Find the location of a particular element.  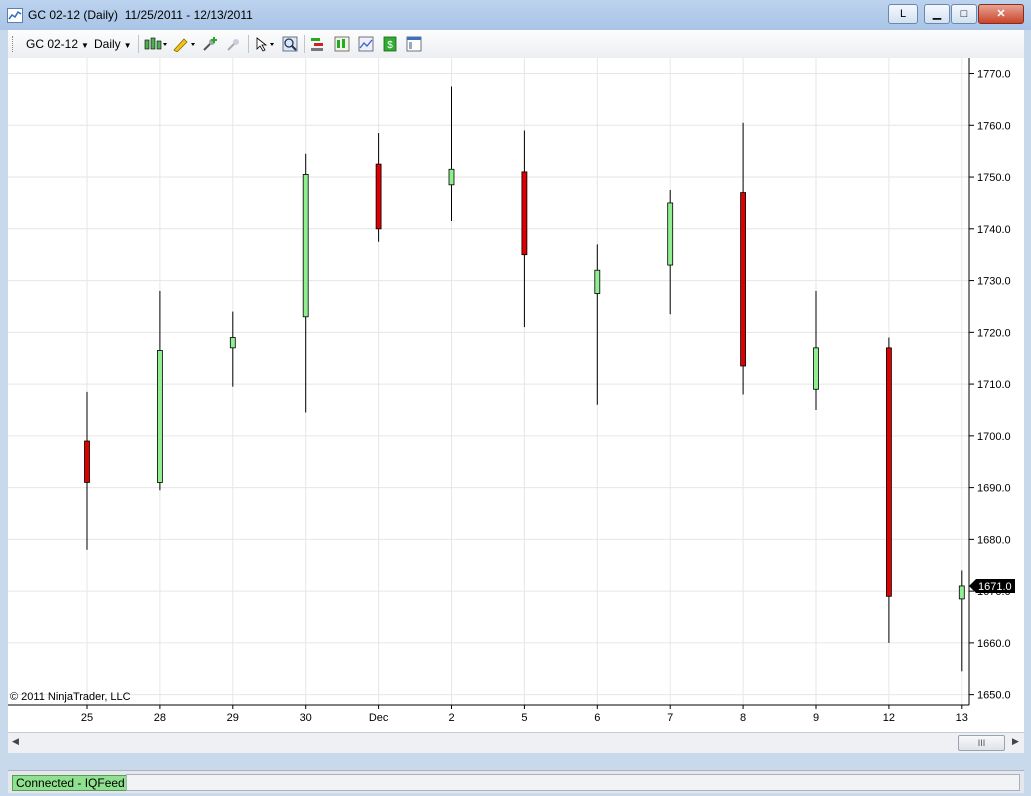

y-tick-label: 1740.0 is located at coordinates (994, 230).